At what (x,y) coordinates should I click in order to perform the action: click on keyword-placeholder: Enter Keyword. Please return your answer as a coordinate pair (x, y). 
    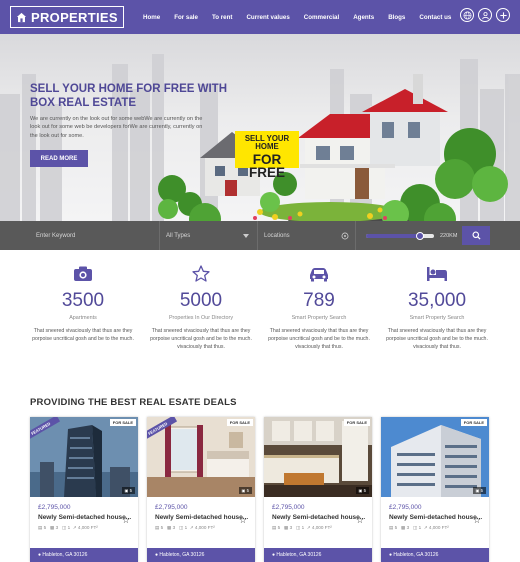
    Looking at the image, I should click on (56, 235).